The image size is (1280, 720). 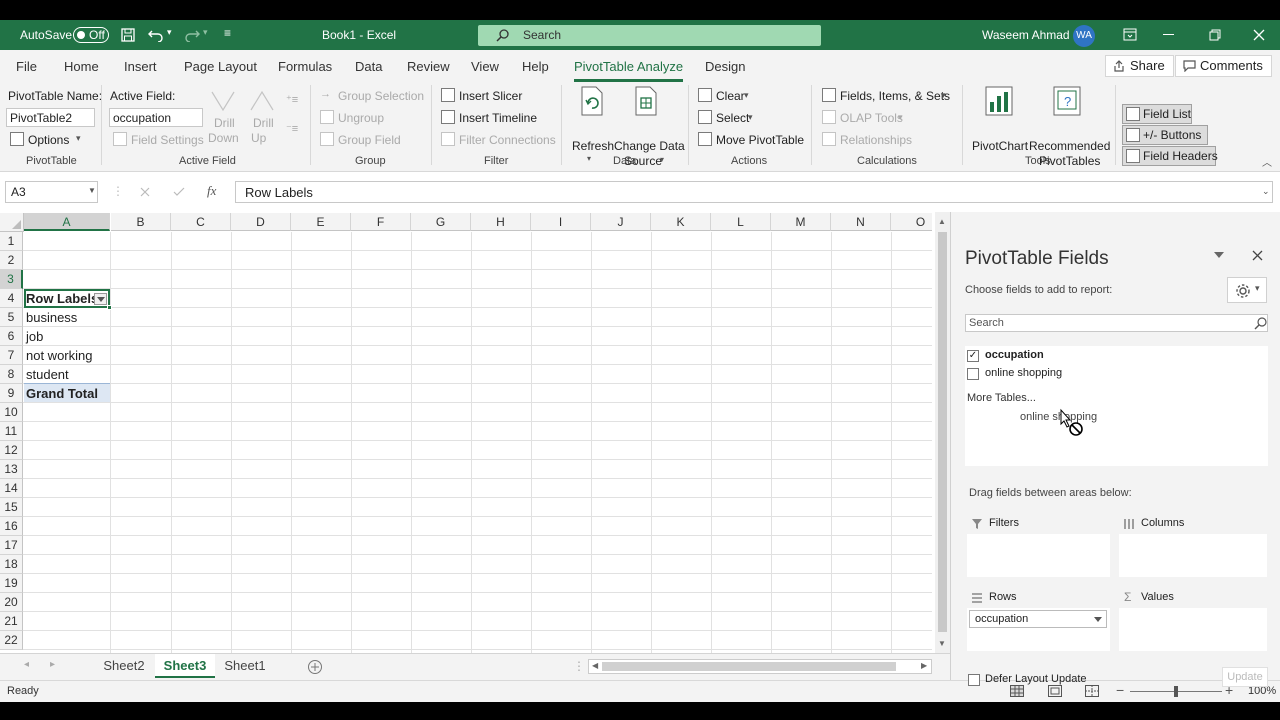 What do you see at coordinates (1247, 290) in the screenshot?
I see `tools-button: ▾` at bounding box center [1247, 290].